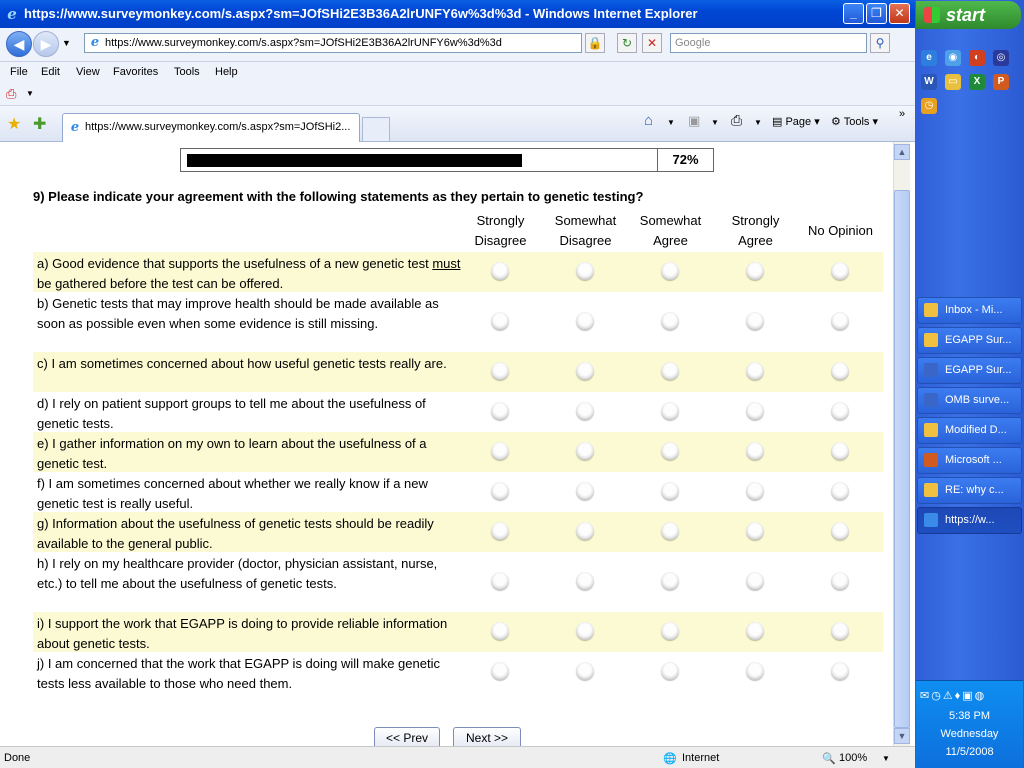  What do you see at coordinates (853, 13) in the screenshot?
I see `minimize-button: _` at bounding box center [853, 13].